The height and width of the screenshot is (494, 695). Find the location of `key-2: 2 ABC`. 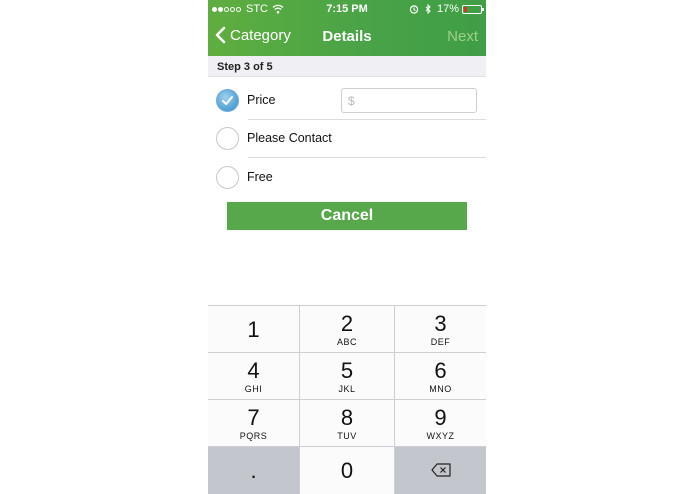

key-2: 2 ABC is located at coordinates (347, 329).